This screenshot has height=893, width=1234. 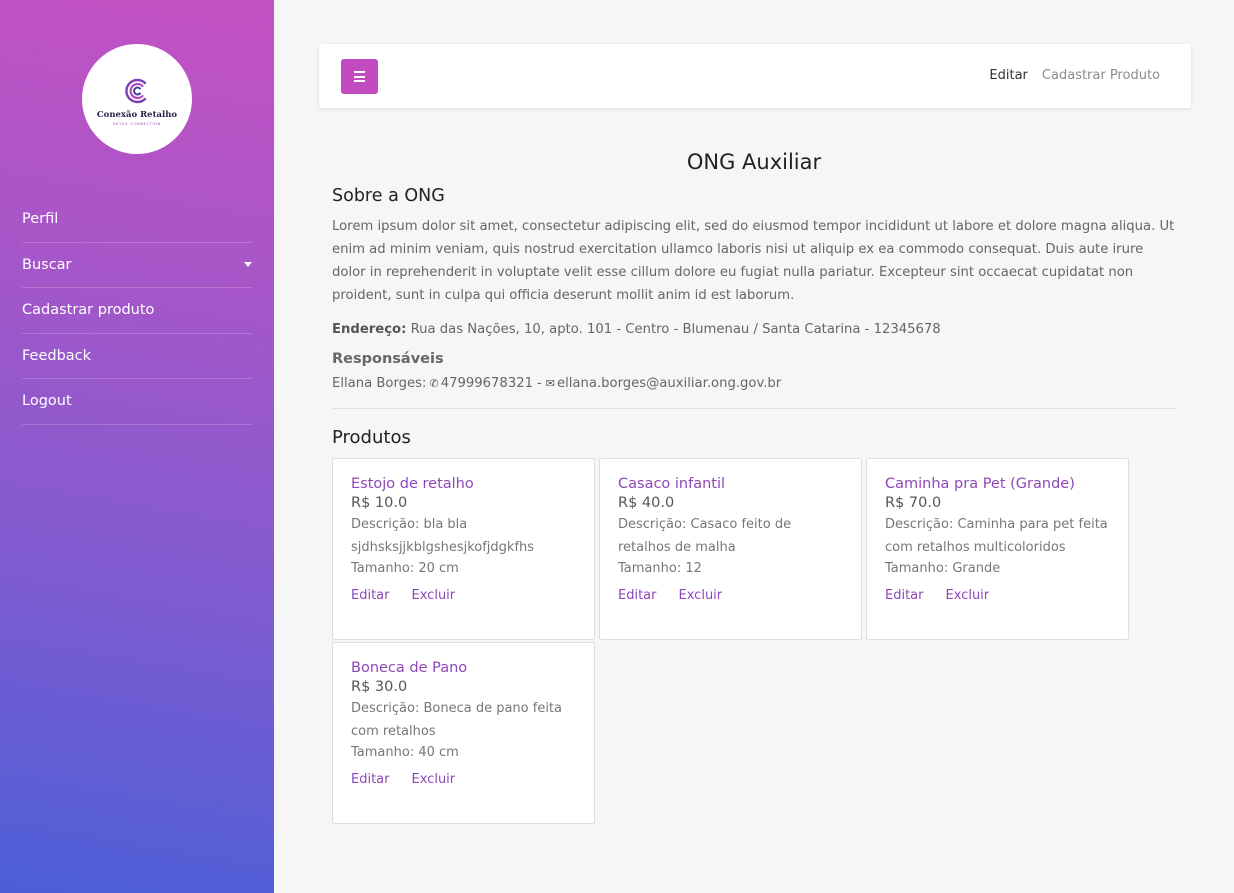 What do you see at coordinates (47, 401) in the screenshot?
I see `sidebar-item-label: Logout` at bounding box center [47, 401].